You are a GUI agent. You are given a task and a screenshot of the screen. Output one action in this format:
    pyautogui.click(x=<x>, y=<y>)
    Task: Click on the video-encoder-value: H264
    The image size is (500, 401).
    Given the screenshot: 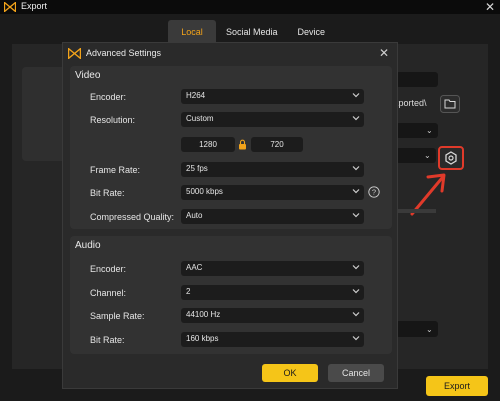 What is the action you would take?
    pyautogui.click(x=196, y=95)
    